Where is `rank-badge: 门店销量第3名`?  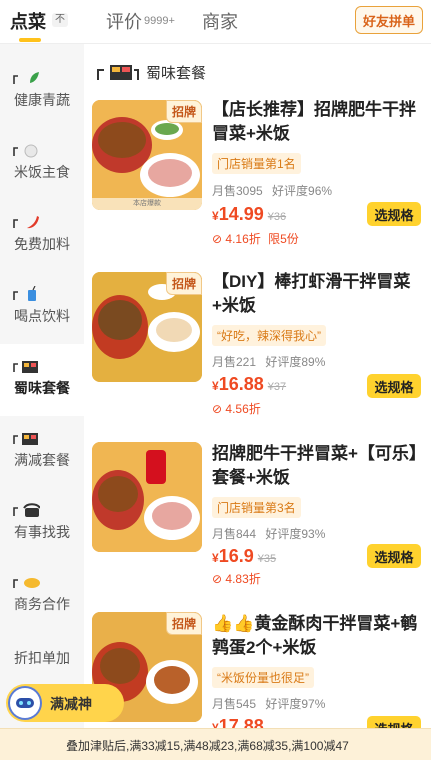 rank-badge: 门店销量第3名 is located at coordinates (256, 507).